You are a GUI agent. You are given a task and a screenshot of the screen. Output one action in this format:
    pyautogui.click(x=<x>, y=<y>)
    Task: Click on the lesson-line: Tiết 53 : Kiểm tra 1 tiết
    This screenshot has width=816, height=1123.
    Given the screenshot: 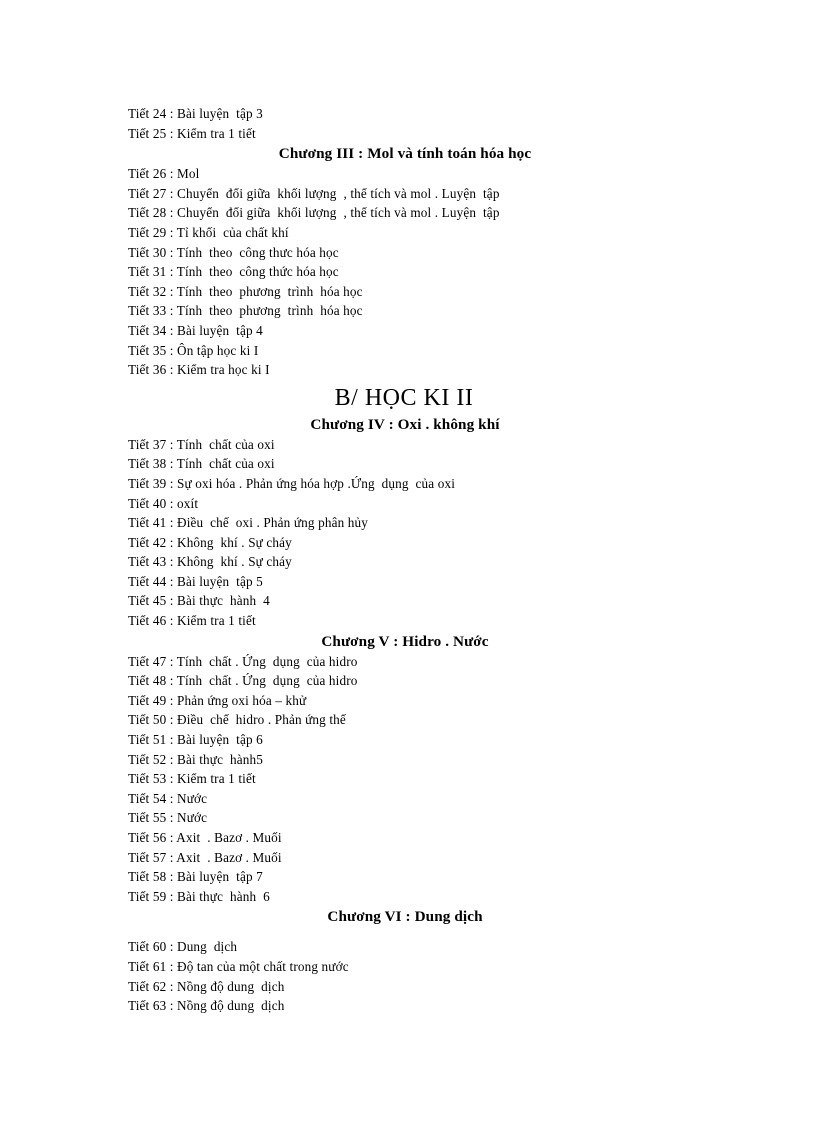 What is the action you would take?
    pyautogui.click(x=192, y=779)
    